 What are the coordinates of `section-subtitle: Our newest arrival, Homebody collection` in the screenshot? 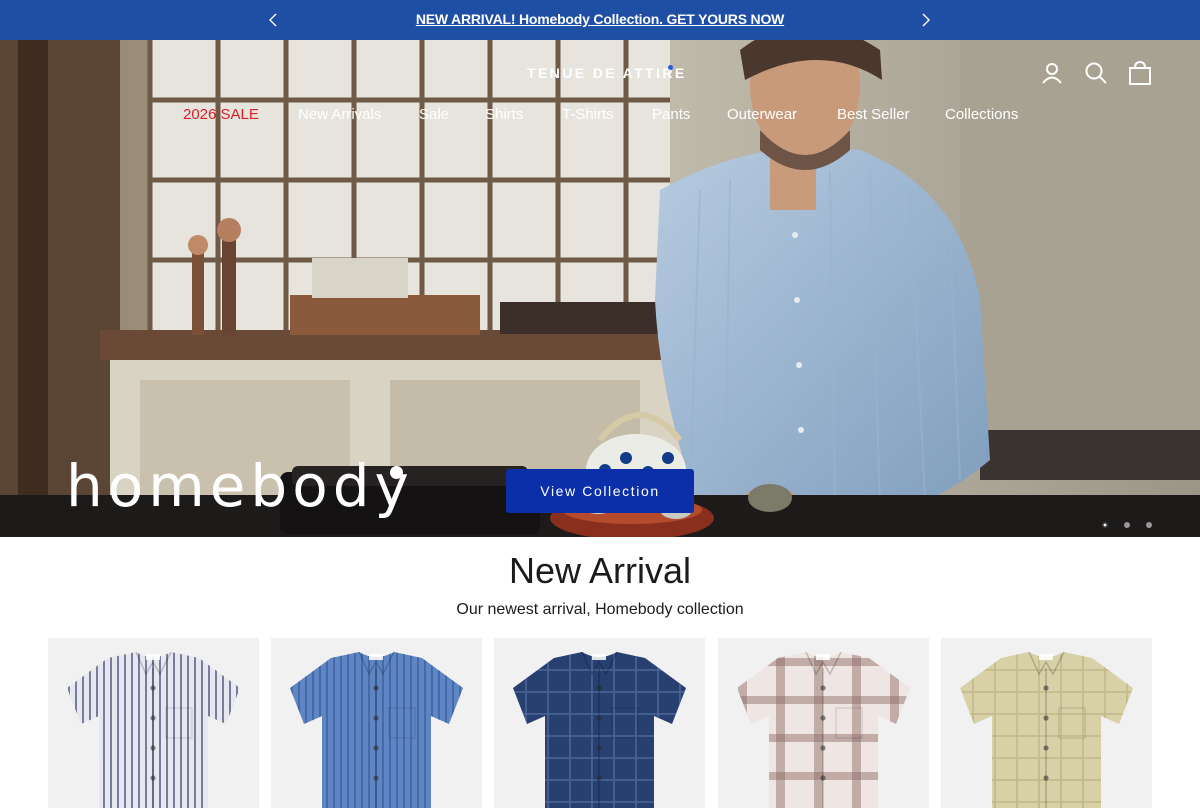 It's located at (600, 609).